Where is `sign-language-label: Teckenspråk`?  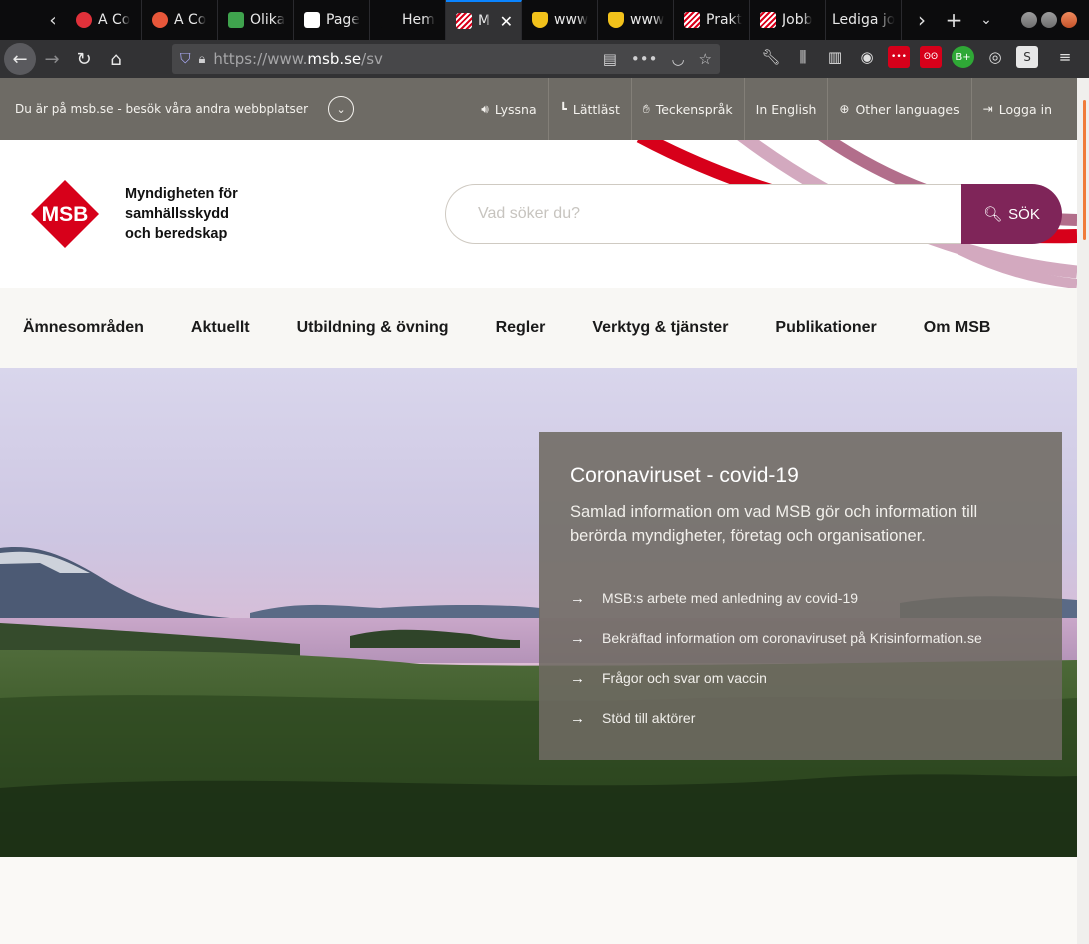
sign-language-label: Teckenspråk is located at coordinates (694, 109).